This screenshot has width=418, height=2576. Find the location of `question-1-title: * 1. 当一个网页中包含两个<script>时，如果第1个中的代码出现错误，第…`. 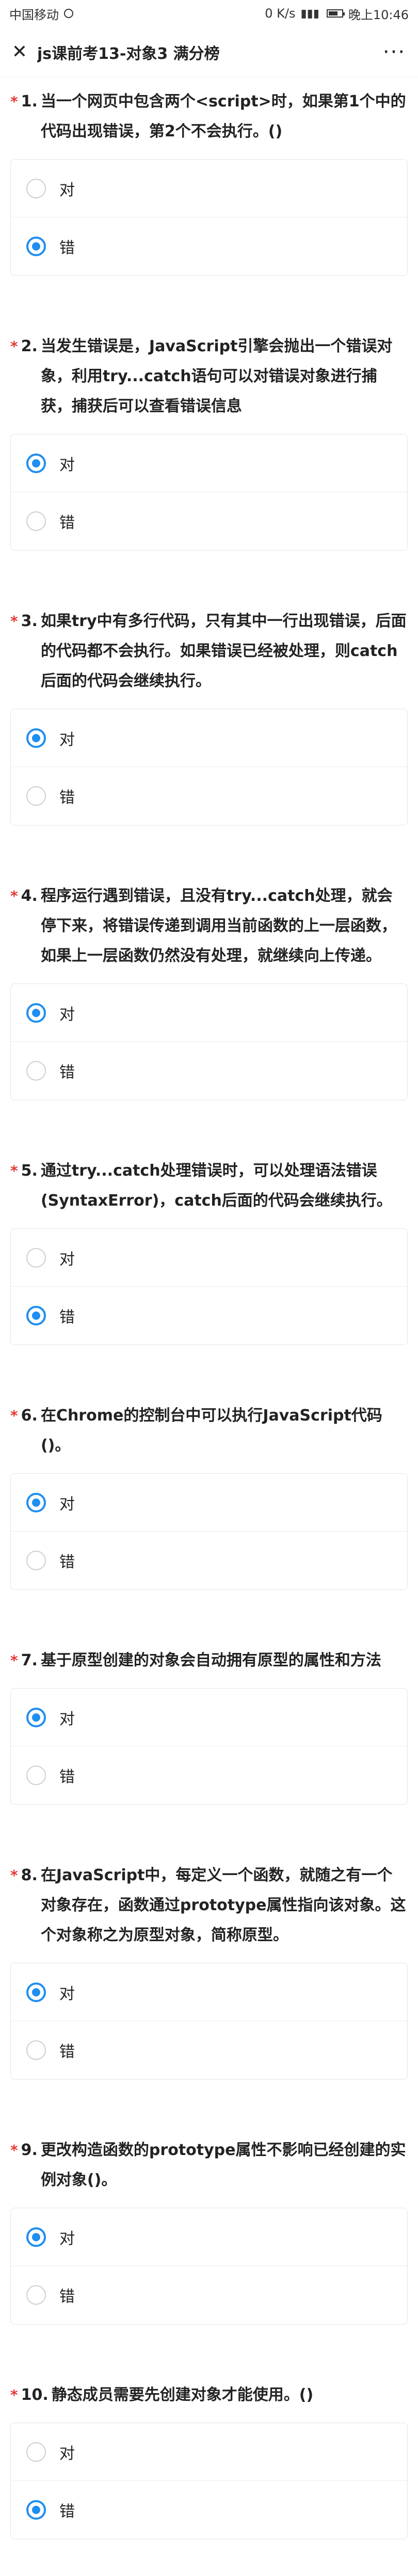

question-1-title: * 1. 当一个网页中包含两个<script>时，如果第1个中的代码出现错误，第… is located at coordinates (209, 117).